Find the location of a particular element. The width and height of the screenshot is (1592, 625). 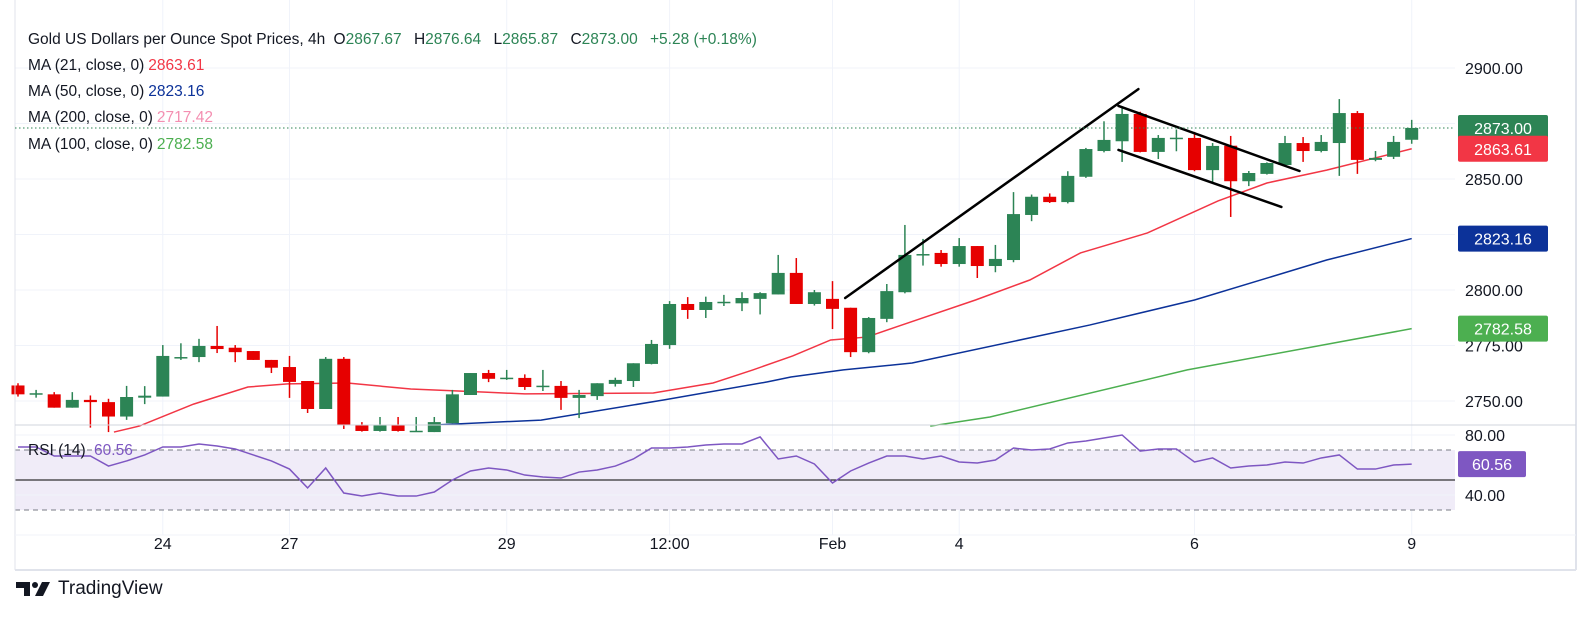

low-label: L is located at coordinates (498, 39).